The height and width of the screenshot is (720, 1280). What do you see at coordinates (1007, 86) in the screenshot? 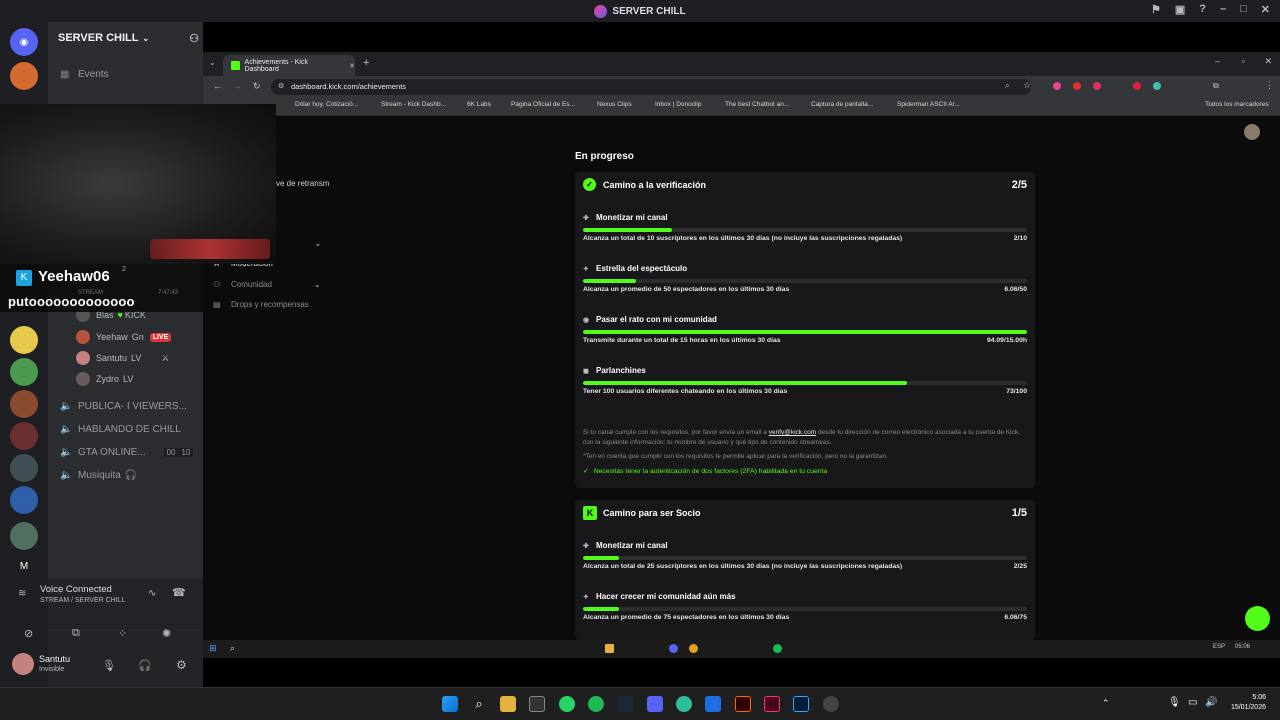
I see `zoom-icon: ⌕` at bounding box center [1007, 86].